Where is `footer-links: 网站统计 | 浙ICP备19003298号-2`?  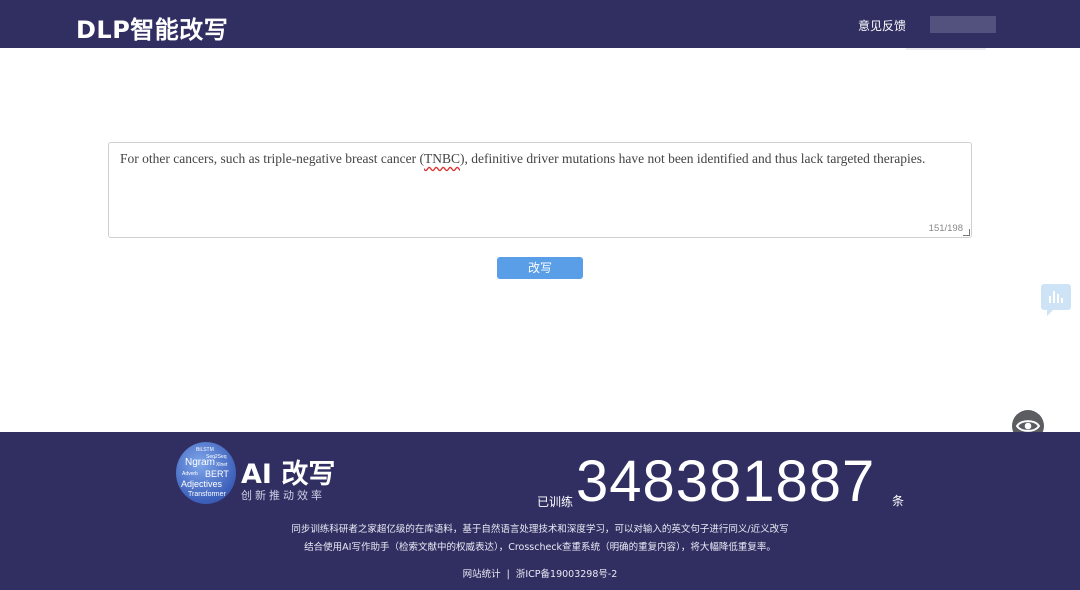 footer-links: 网站统计 | 浙ICP备19003298号-2 is located at coordinates (540, 573).